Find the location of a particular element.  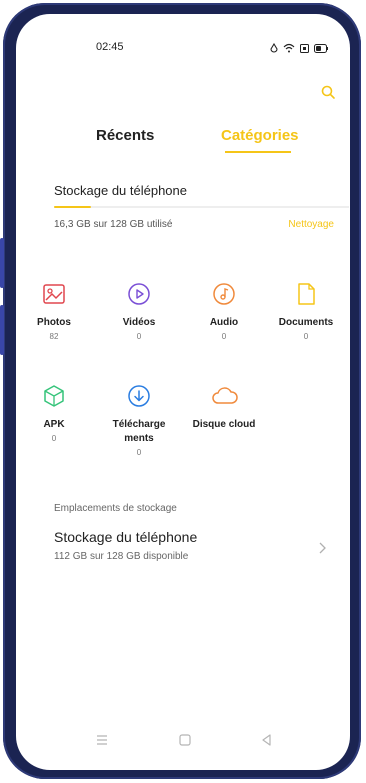

volume-button is located at coordinates (2, 263).